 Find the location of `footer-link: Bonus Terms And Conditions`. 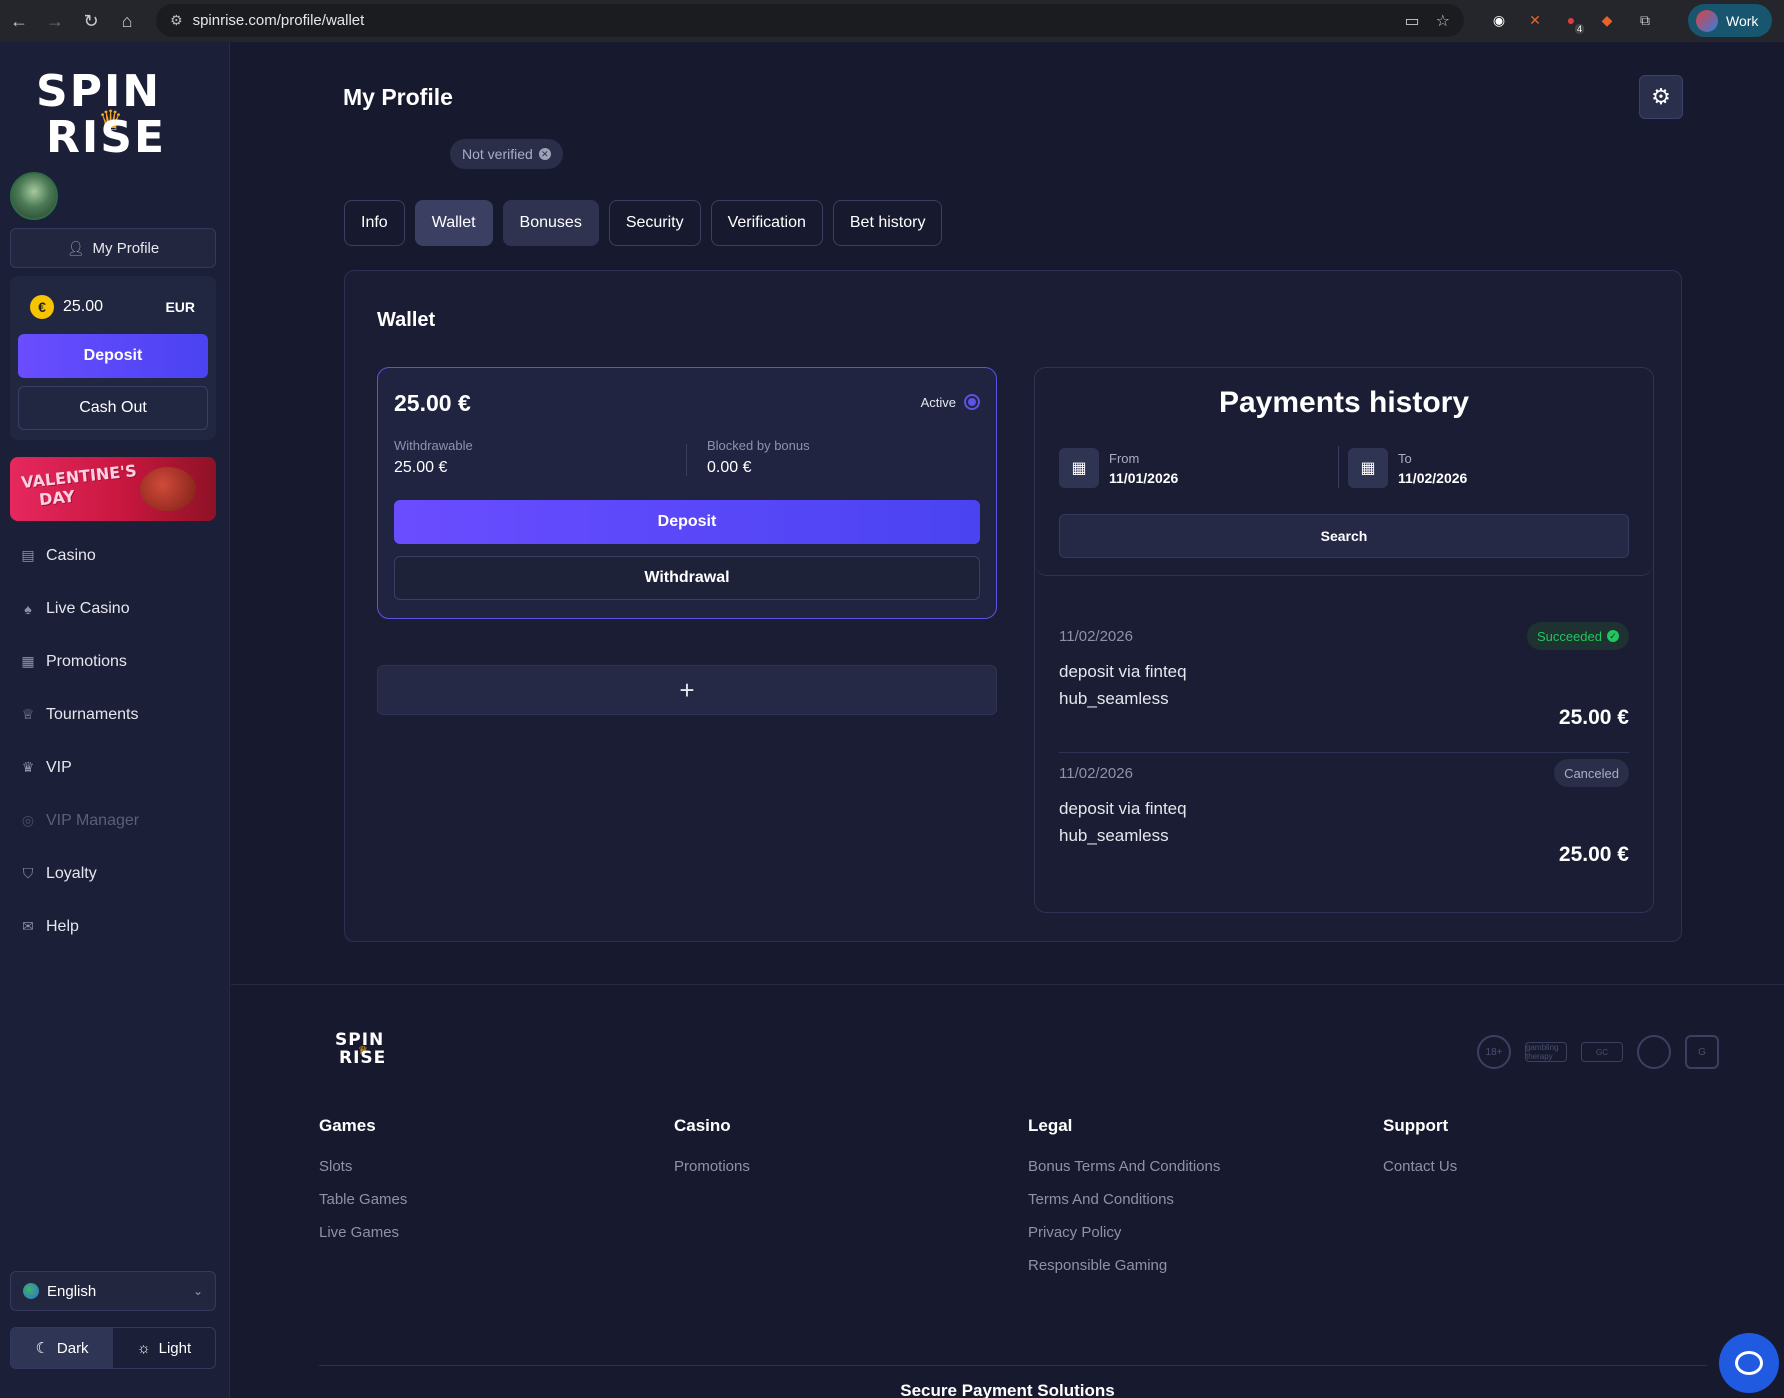

footer-link: Bonus Terms And Conditions is located at coordinates (1124, 1174).